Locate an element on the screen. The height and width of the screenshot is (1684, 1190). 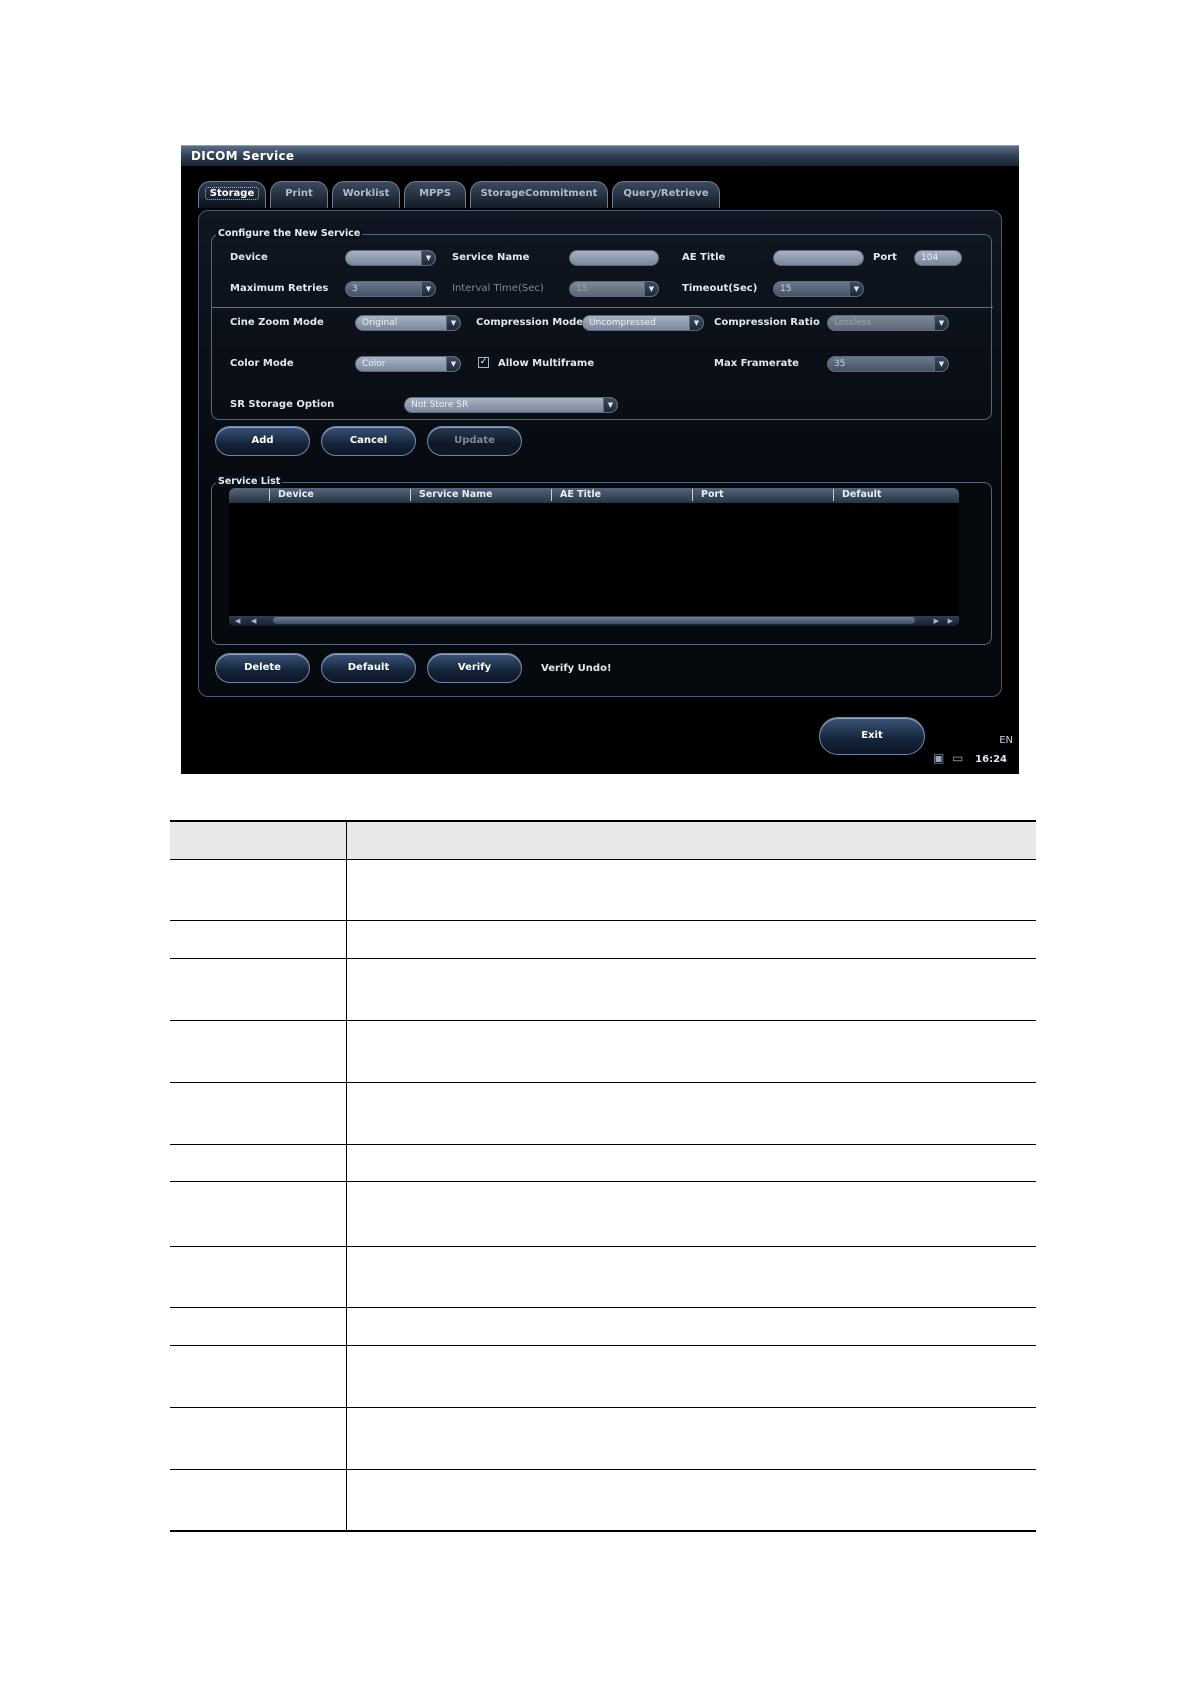
column-default: Default is located at coordinates (857, 495).